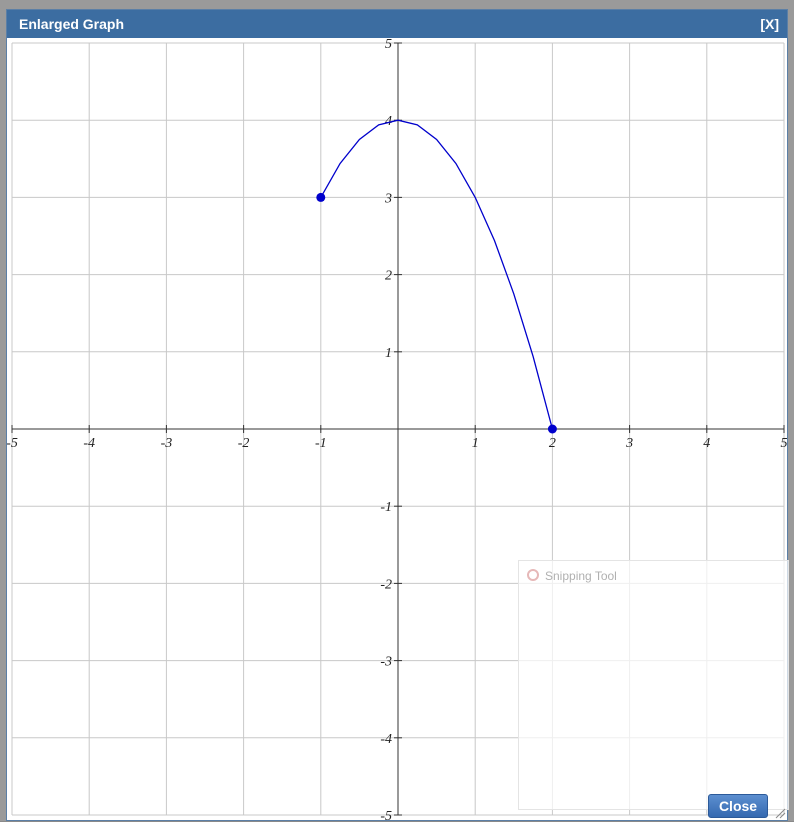 This screenshot has height=822, width=794. What do you see at coordinates (167, 443) in the screenshot?
I see `x-tick-label: -3` at bounding box center [167, 443].